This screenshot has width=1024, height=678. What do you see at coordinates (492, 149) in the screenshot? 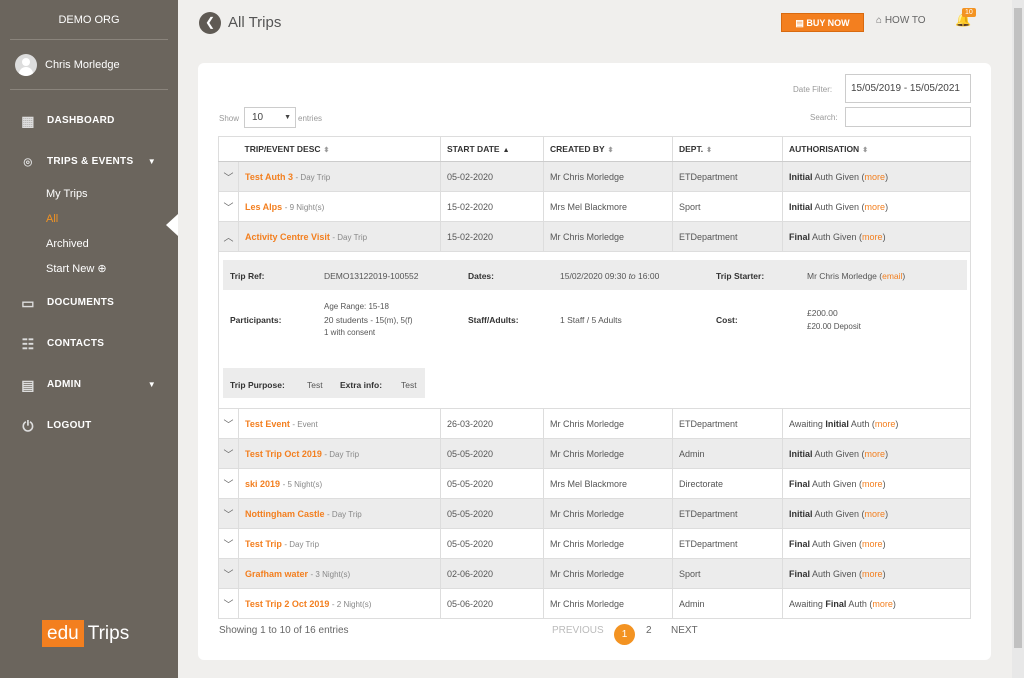
I see `col-start-date: START DATE ▲` at bounding box center [492, 149].